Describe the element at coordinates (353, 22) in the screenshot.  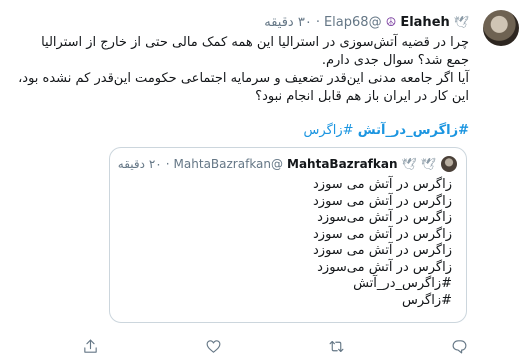
I see `handle: @Elap68` at that location.